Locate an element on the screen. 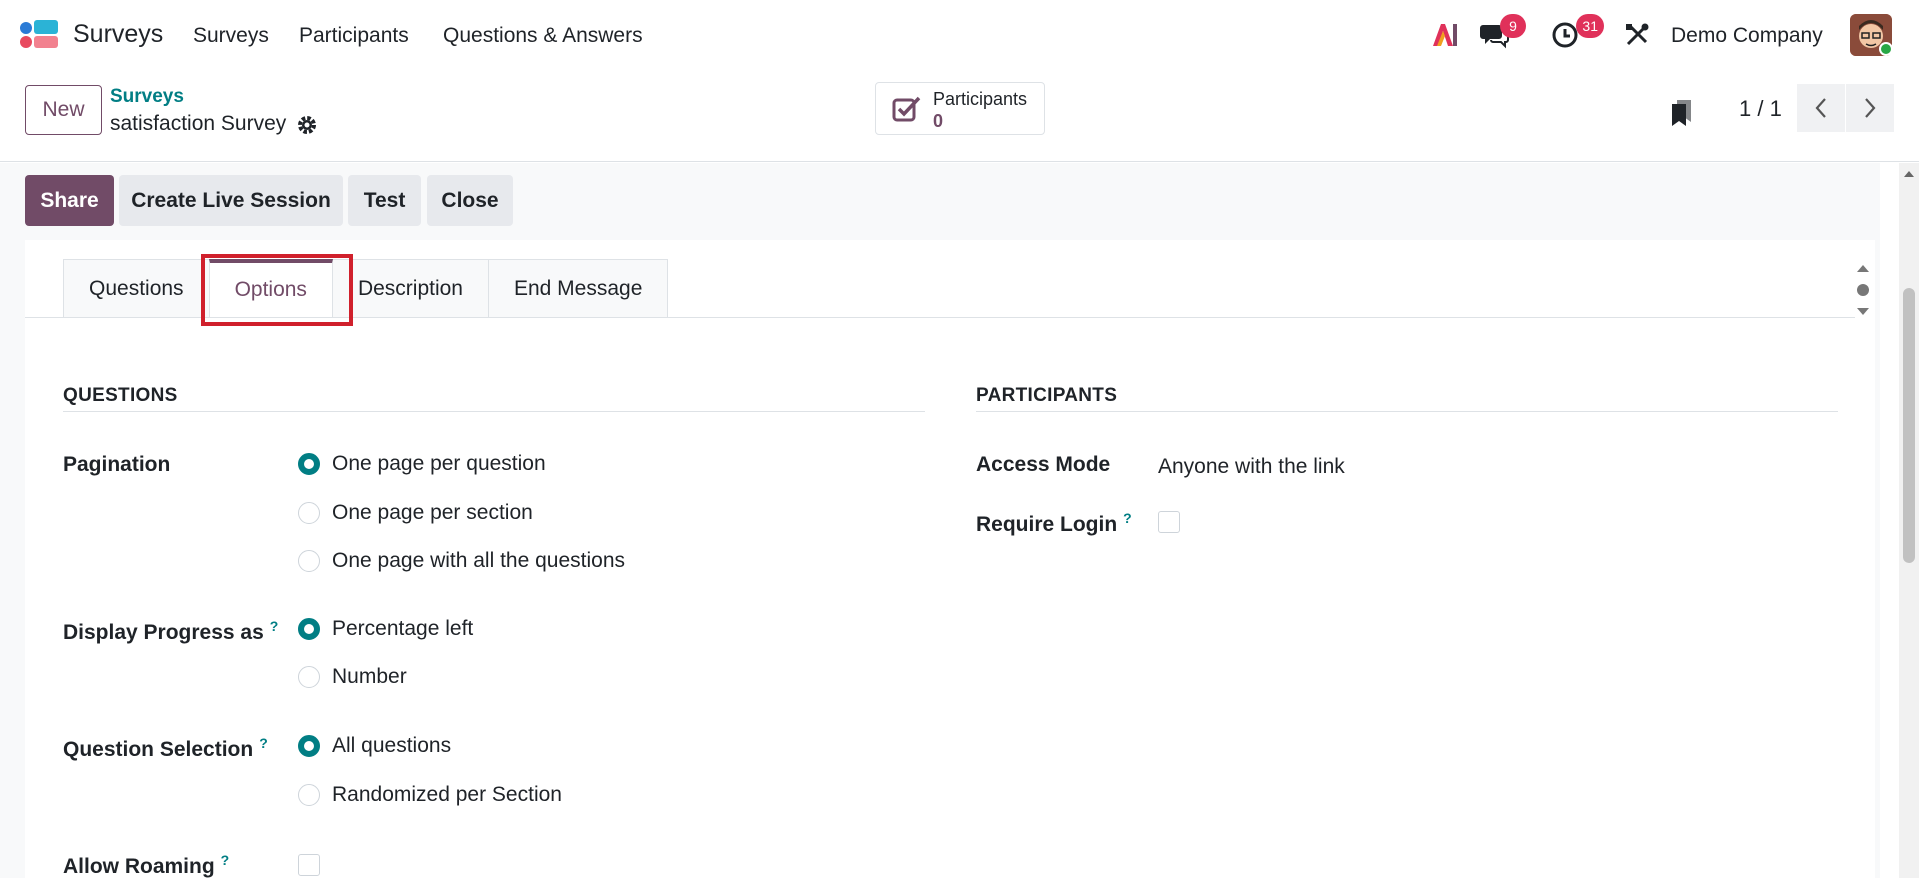  radio-label: Randomized per Section is located at coordinates (447, 794).